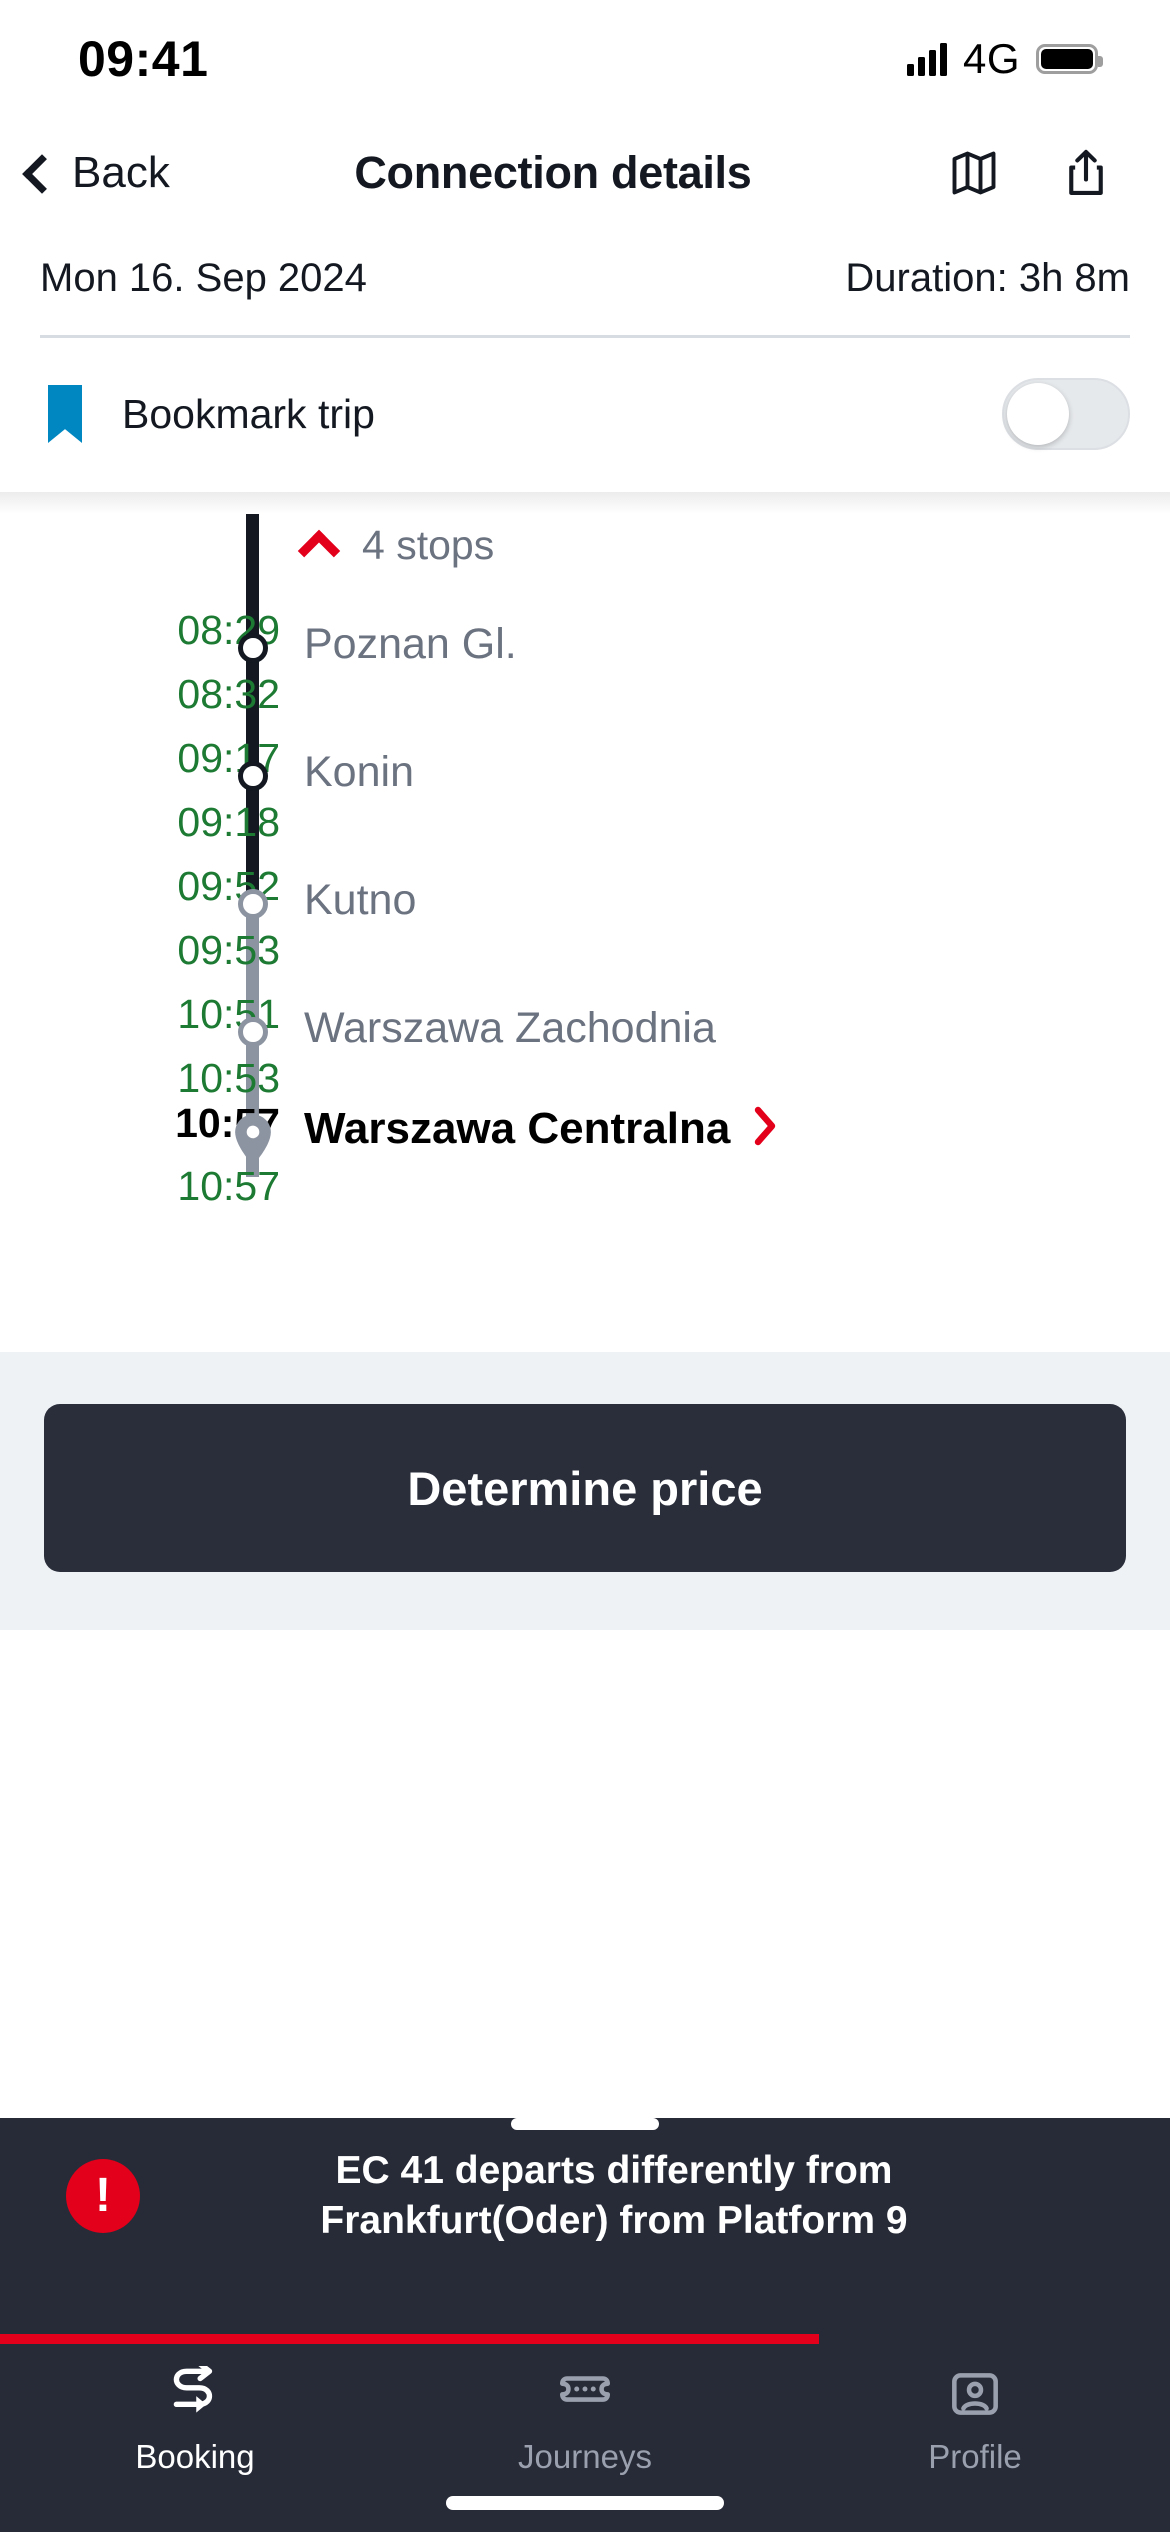  Describe the element at coordinates (975, 2421) in the screenshot. I see `tab-profile: Profile` at that location.